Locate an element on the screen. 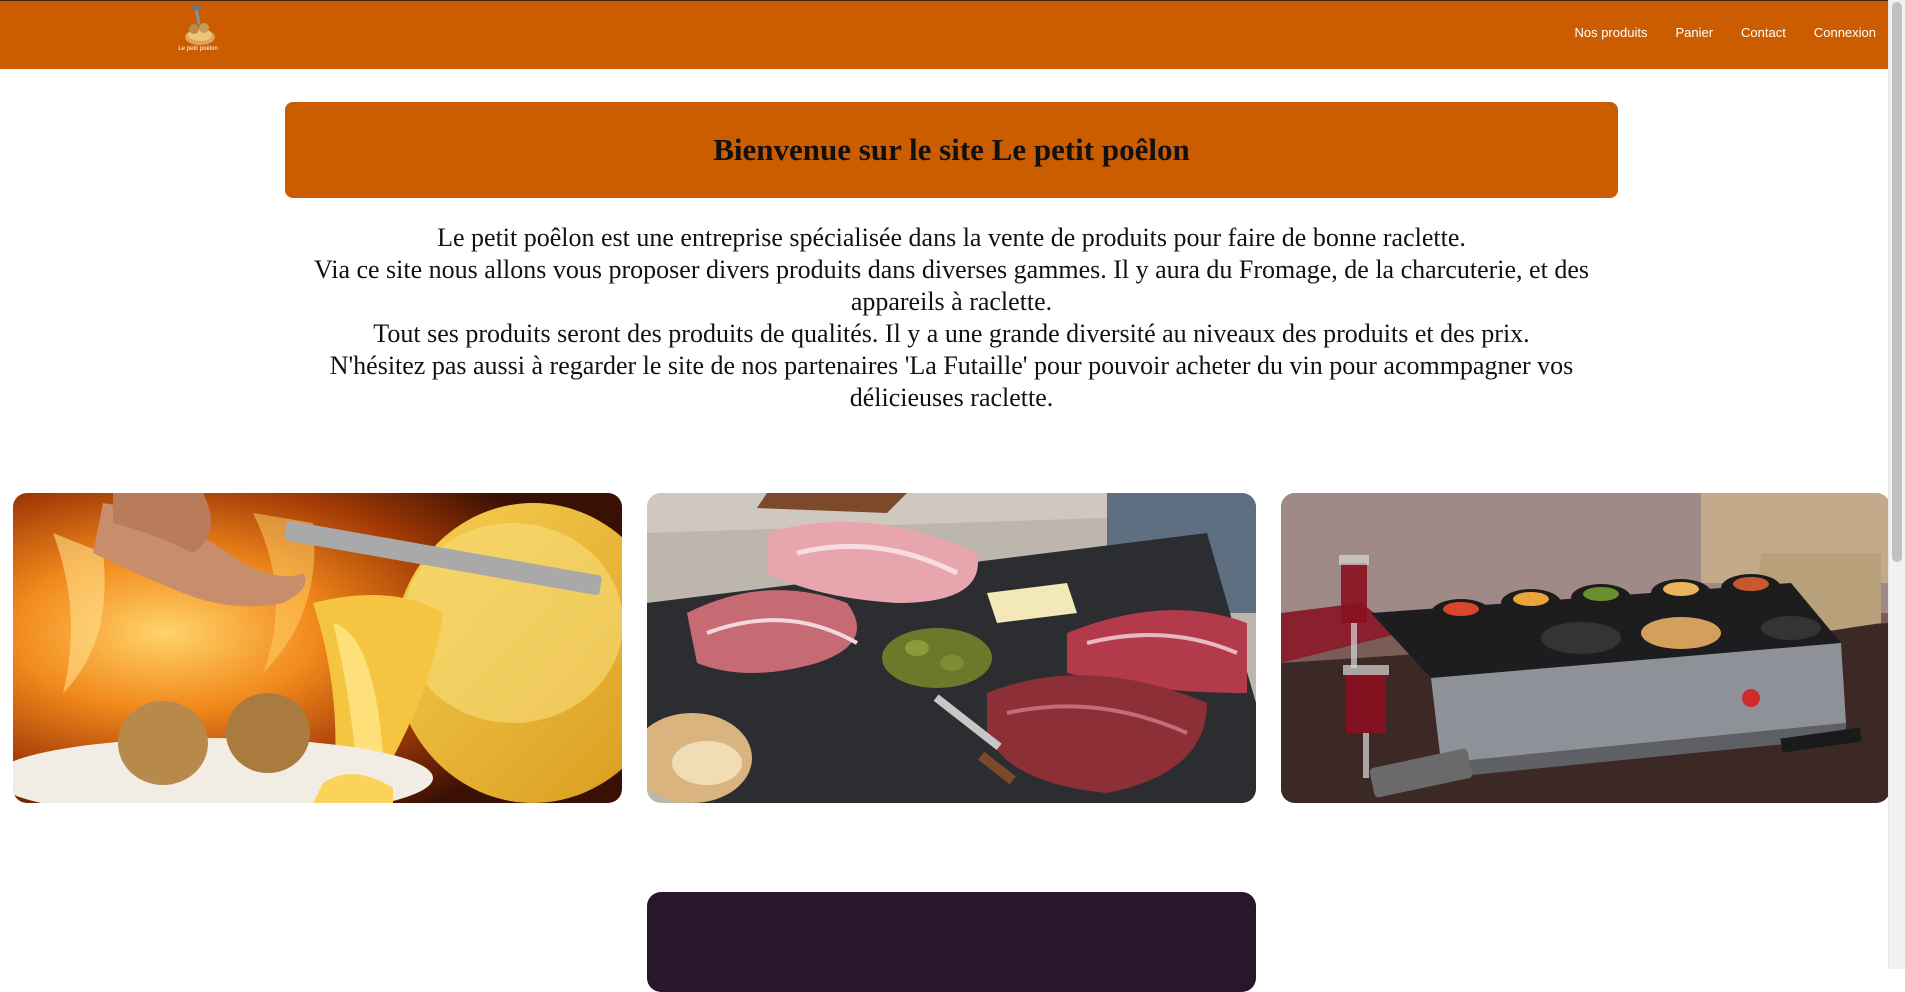 The width and height of the screenshot is (1905, 992). card-raclette-grill is located at coordinates (1585, 648).